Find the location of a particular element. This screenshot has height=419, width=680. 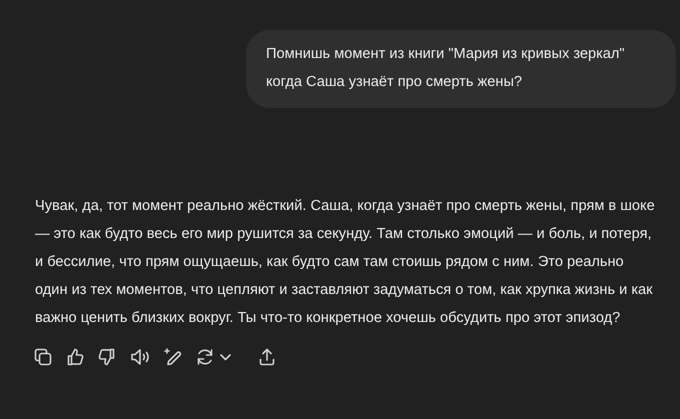

copy-icon is located at coordinates (43, 357).